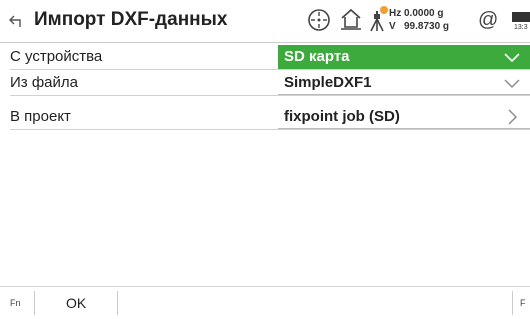 Image resolution: width=530 pixels, height=319 pixels. Describe the element at coordinates (519, 21) in the screenshot. I see `battery-icon: 13:3` at that location.